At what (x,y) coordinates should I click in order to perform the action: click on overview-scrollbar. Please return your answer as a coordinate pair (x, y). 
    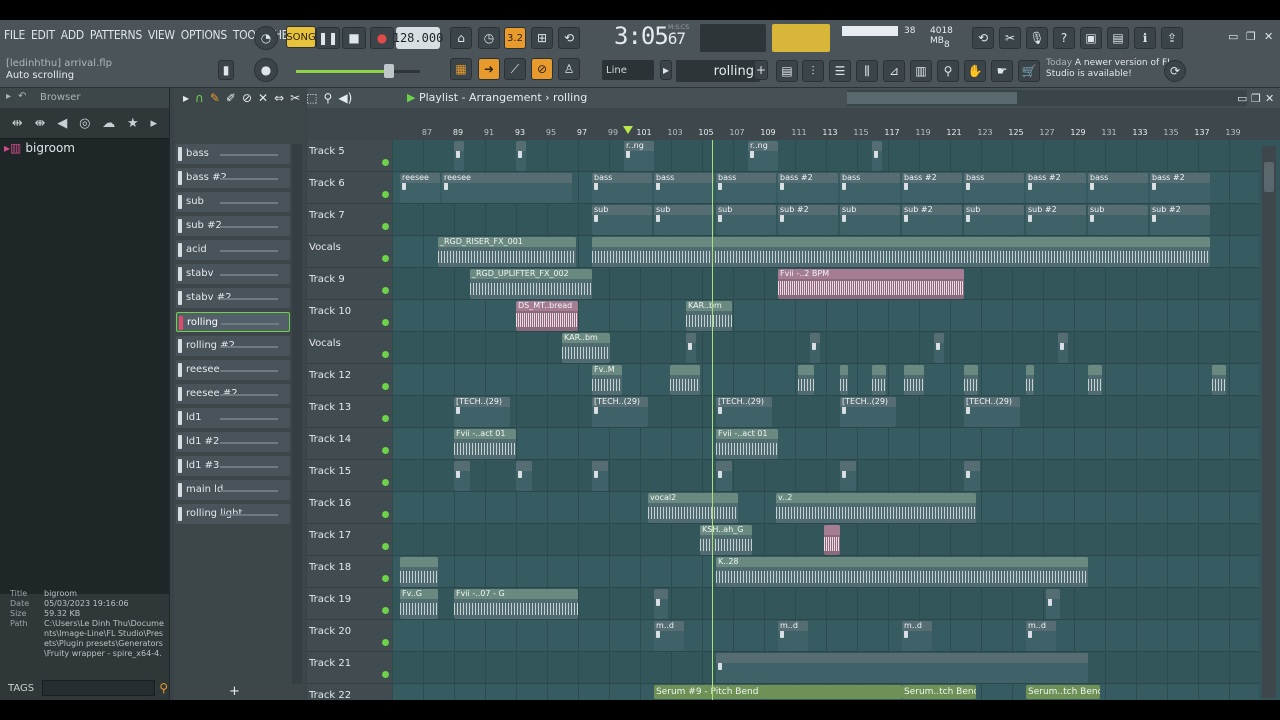
    Looking at the image, I should click on (1047, 98).